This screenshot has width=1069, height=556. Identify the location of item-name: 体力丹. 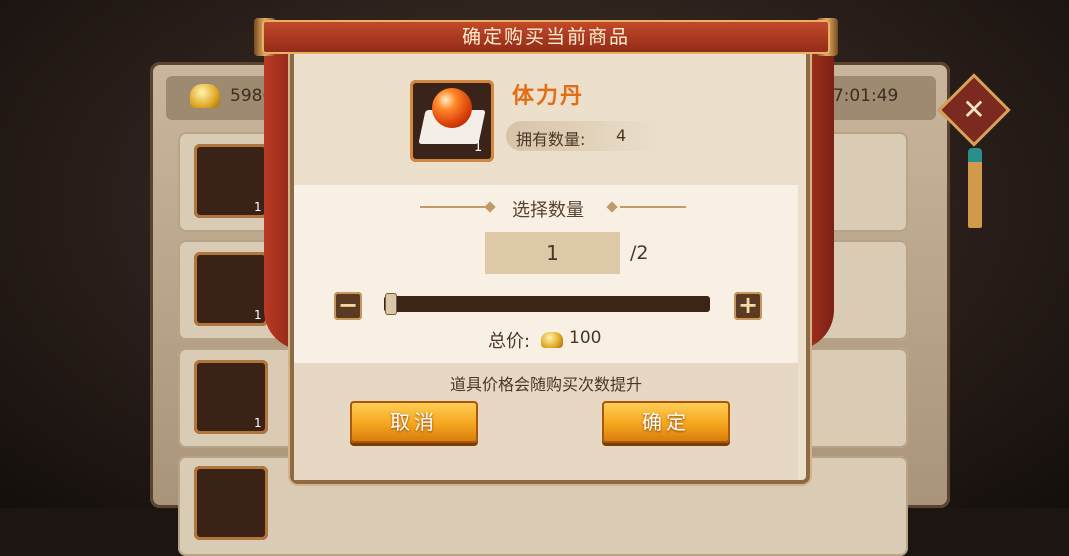
(548, 96).